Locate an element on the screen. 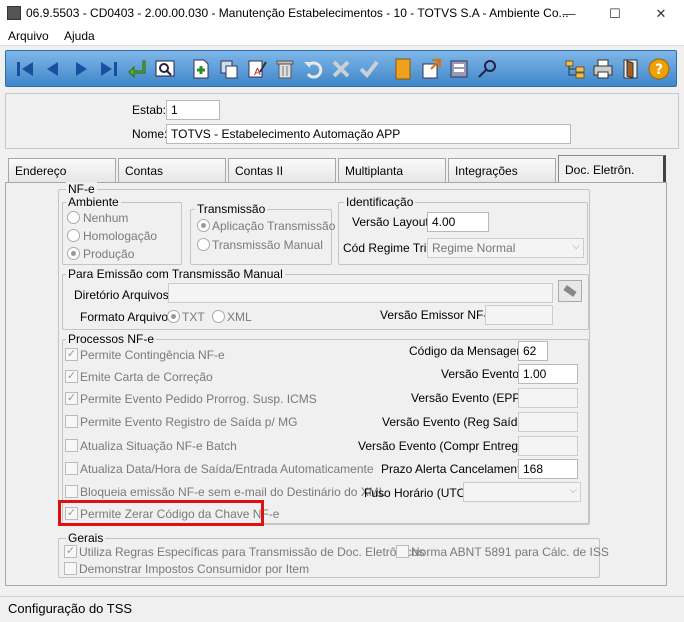  maximize-button: ☐ is located at coordinates (615, 13).